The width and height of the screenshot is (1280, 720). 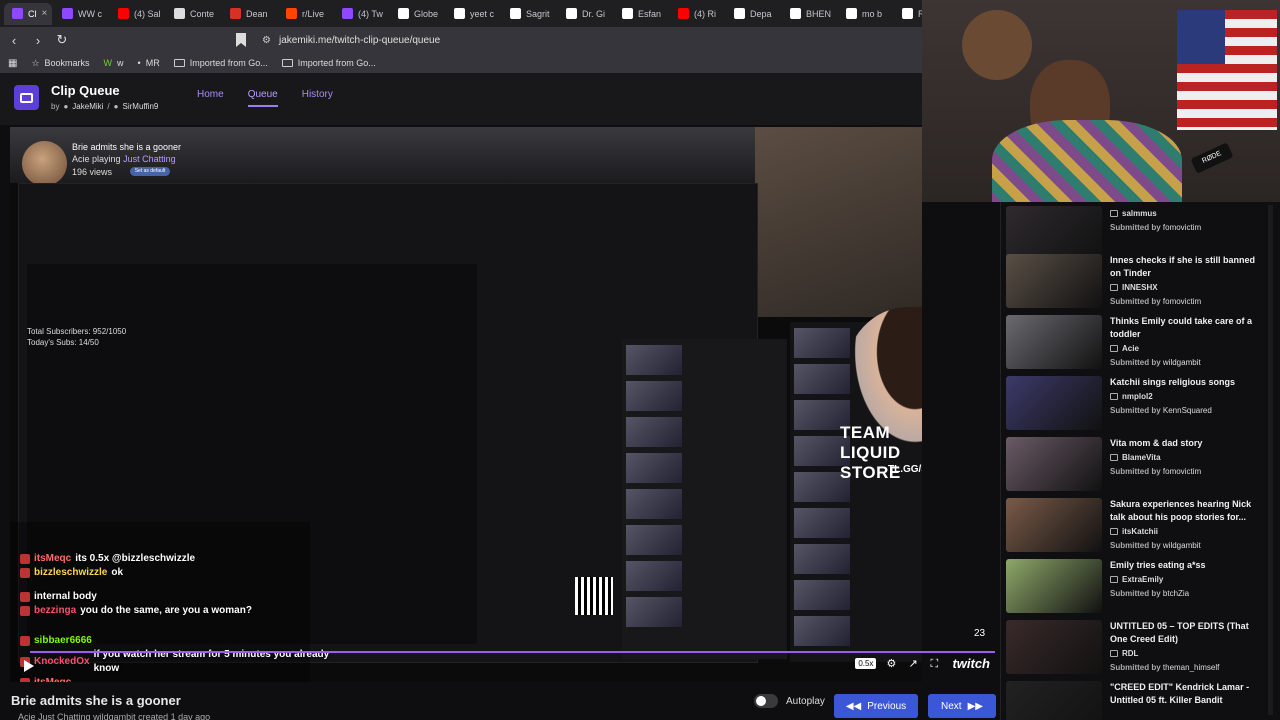 What do you see at coordinates (1161, 410) in the screenshot?
I see `queue-item-submitter: Submitted by KennSquared` at bounding box center [1161, 410].